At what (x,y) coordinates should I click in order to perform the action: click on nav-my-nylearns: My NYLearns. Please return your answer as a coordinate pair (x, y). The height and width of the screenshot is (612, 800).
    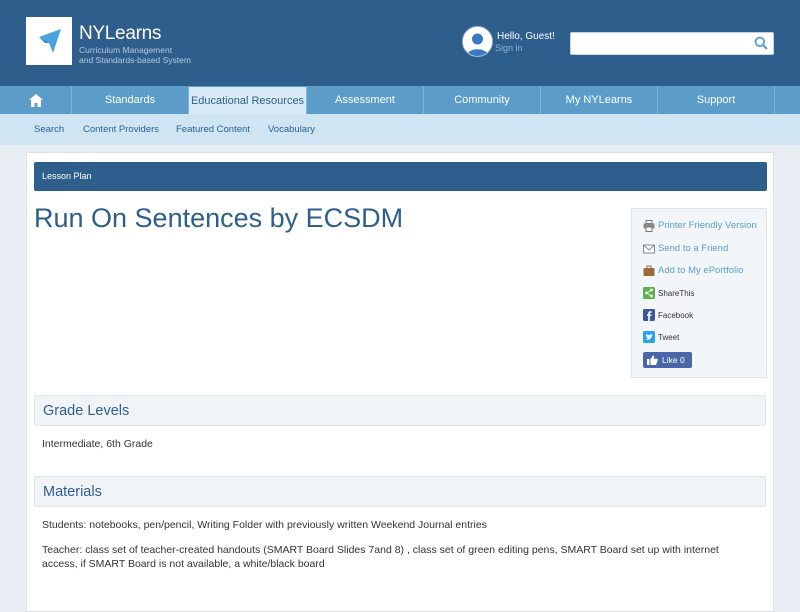
    Looking at the image, I should click on (599, 100).